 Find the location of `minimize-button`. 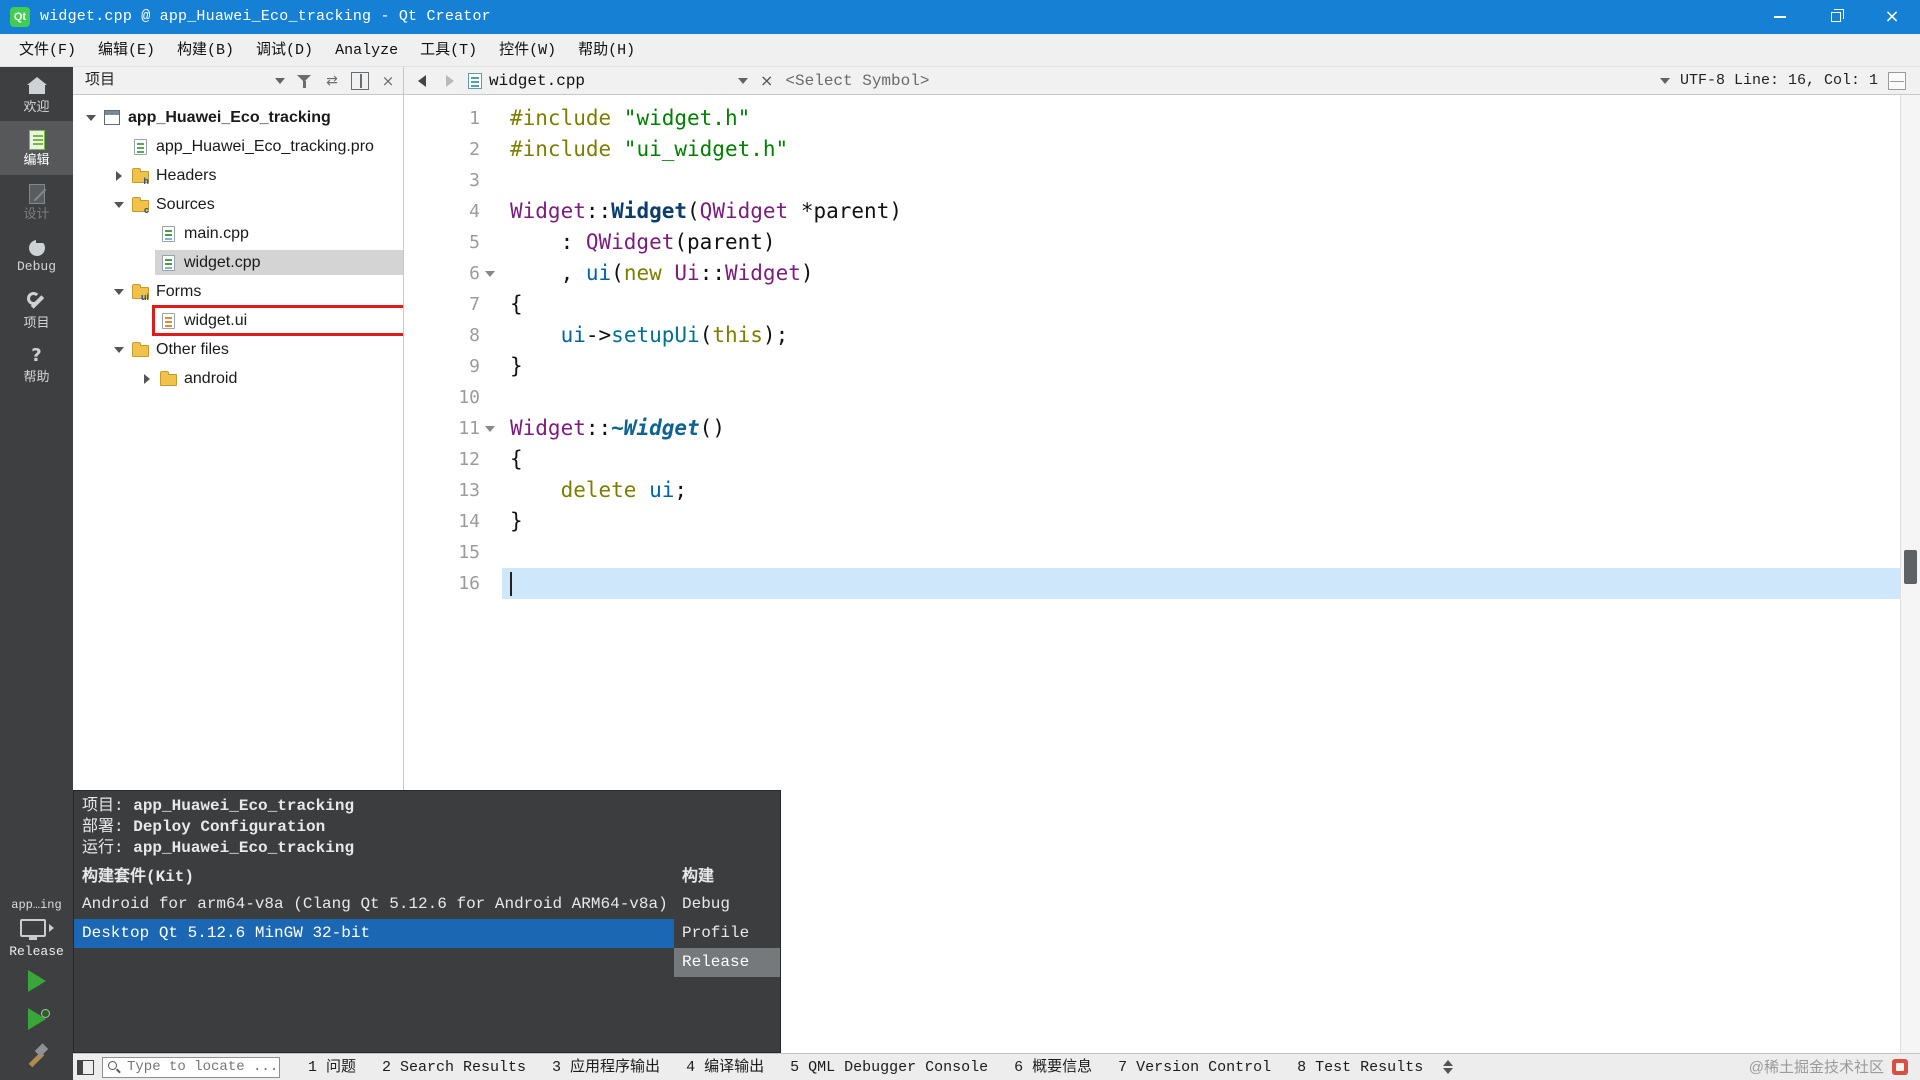

minimize-button is located at coordinates (1780, 17).